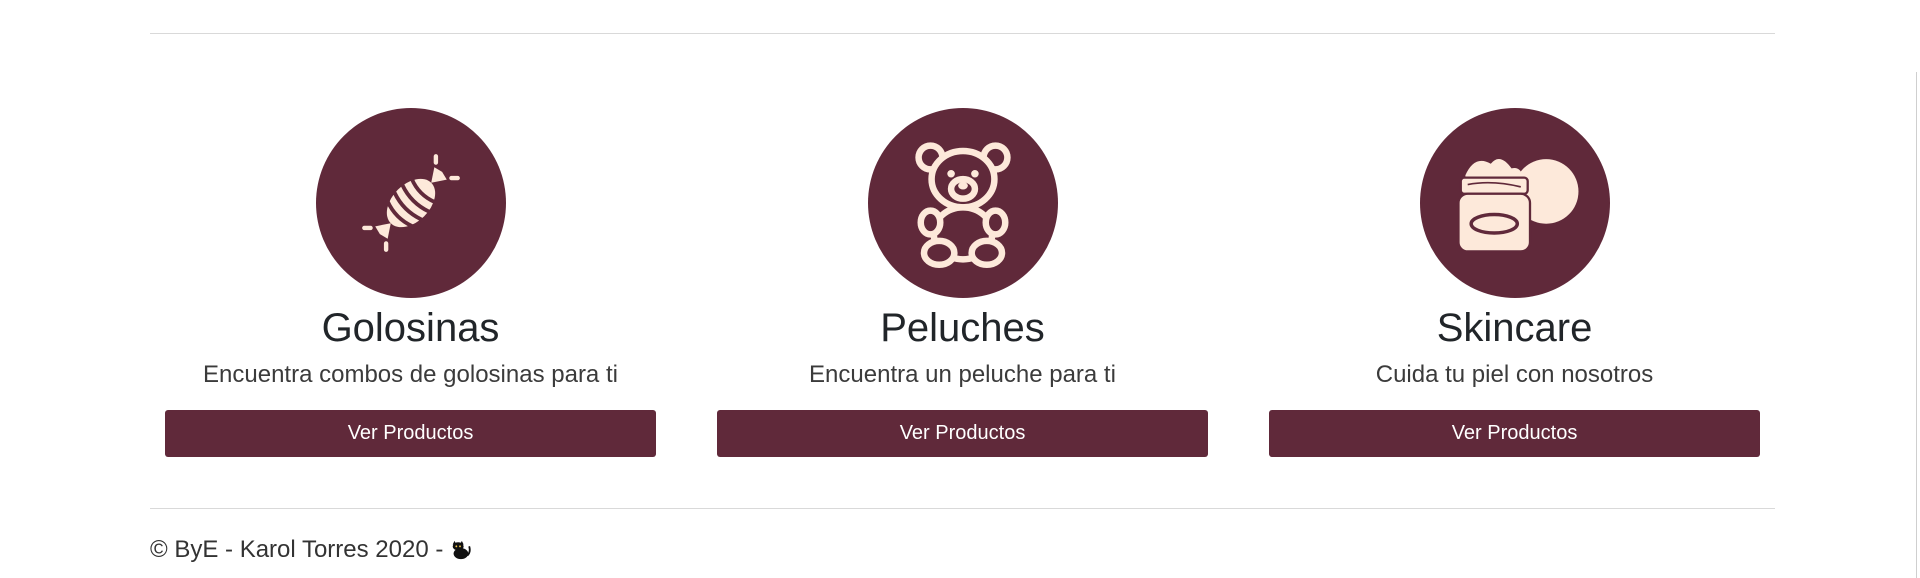 The width and height of the screenshot is (1920, 578). I want to click on card-description: Encuentra combos de golosinas para ti, so click(410, 374).